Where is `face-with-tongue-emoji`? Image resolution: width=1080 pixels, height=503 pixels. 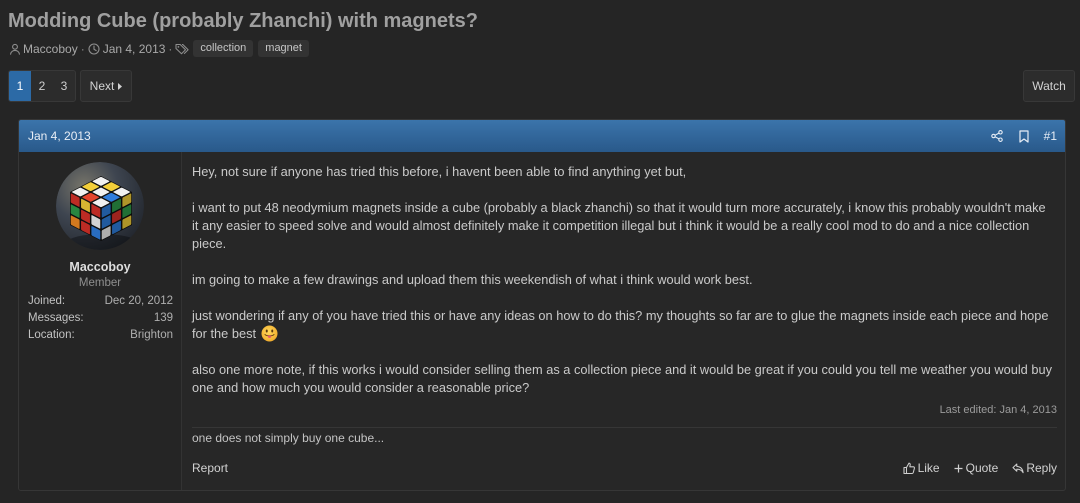
face-with-tongue-emoji is located at coordinates (269, 333).